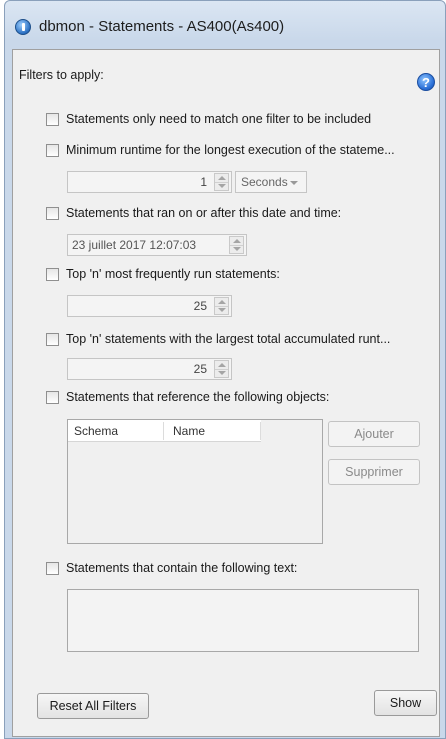 This screenshot has height=739, width=446. Describe the element at coordinates (173, 274) in the screenshot. I see `top-frequent-label: Top 'n' most frequently run statements:` at that location.